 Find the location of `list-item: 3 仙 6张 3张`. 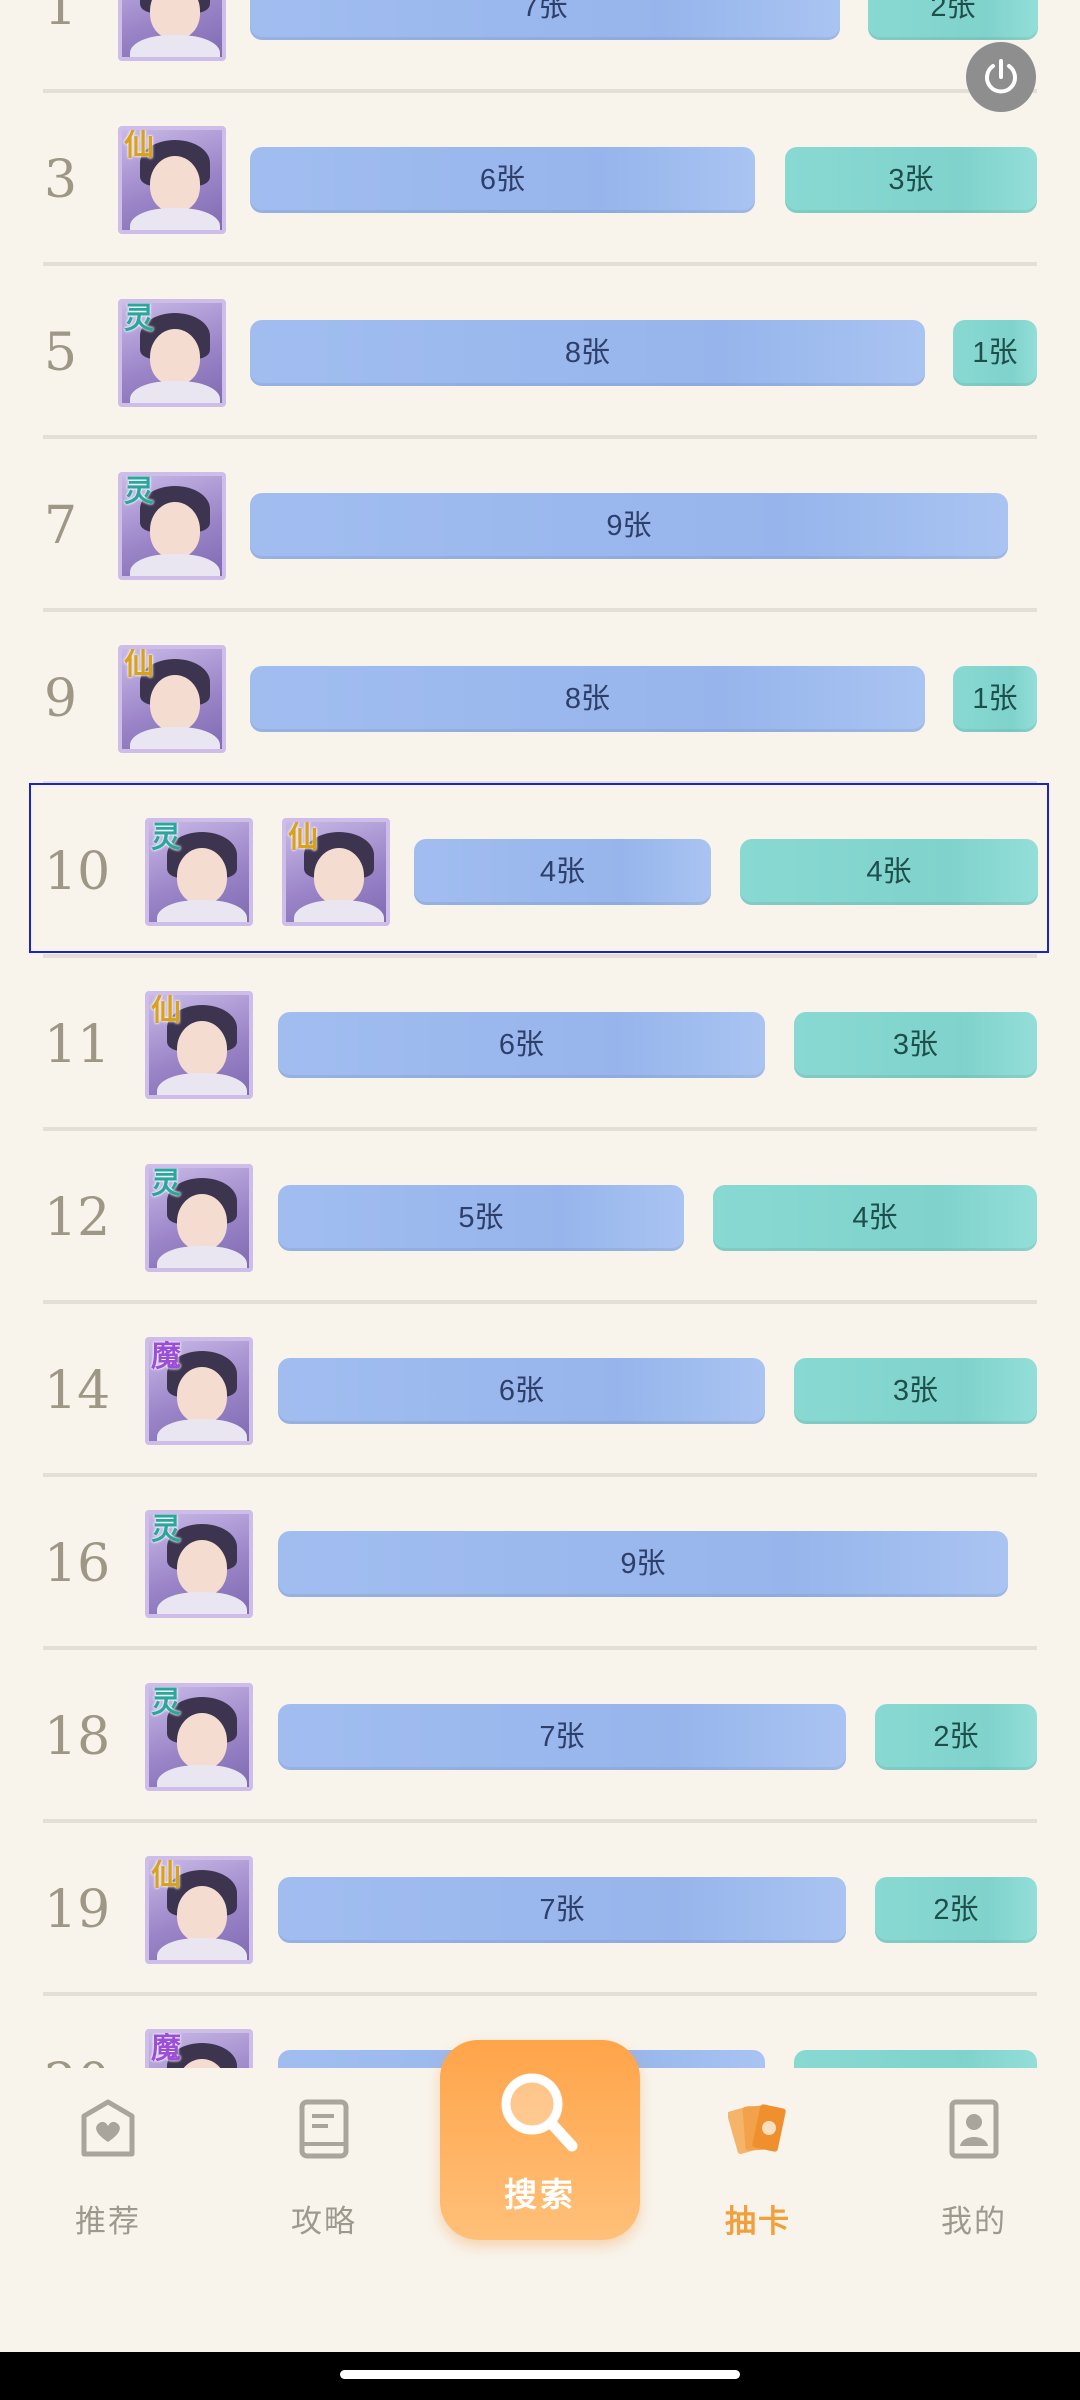

list-item: 3 仙 6张 3张 is located at coordinates (540, 179).